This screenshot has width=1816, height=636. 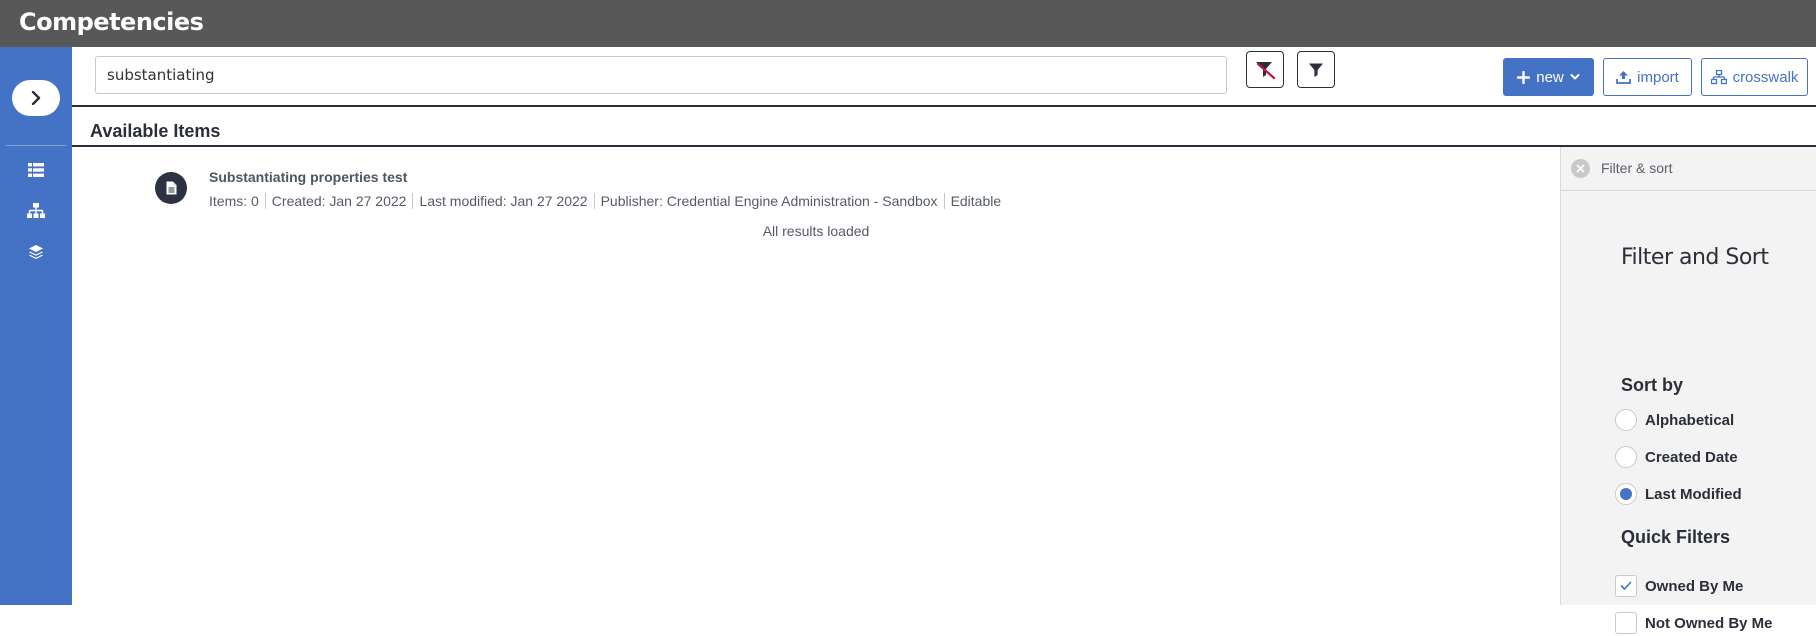 I want to click on import-button: import, so click(x=1647, y=77).